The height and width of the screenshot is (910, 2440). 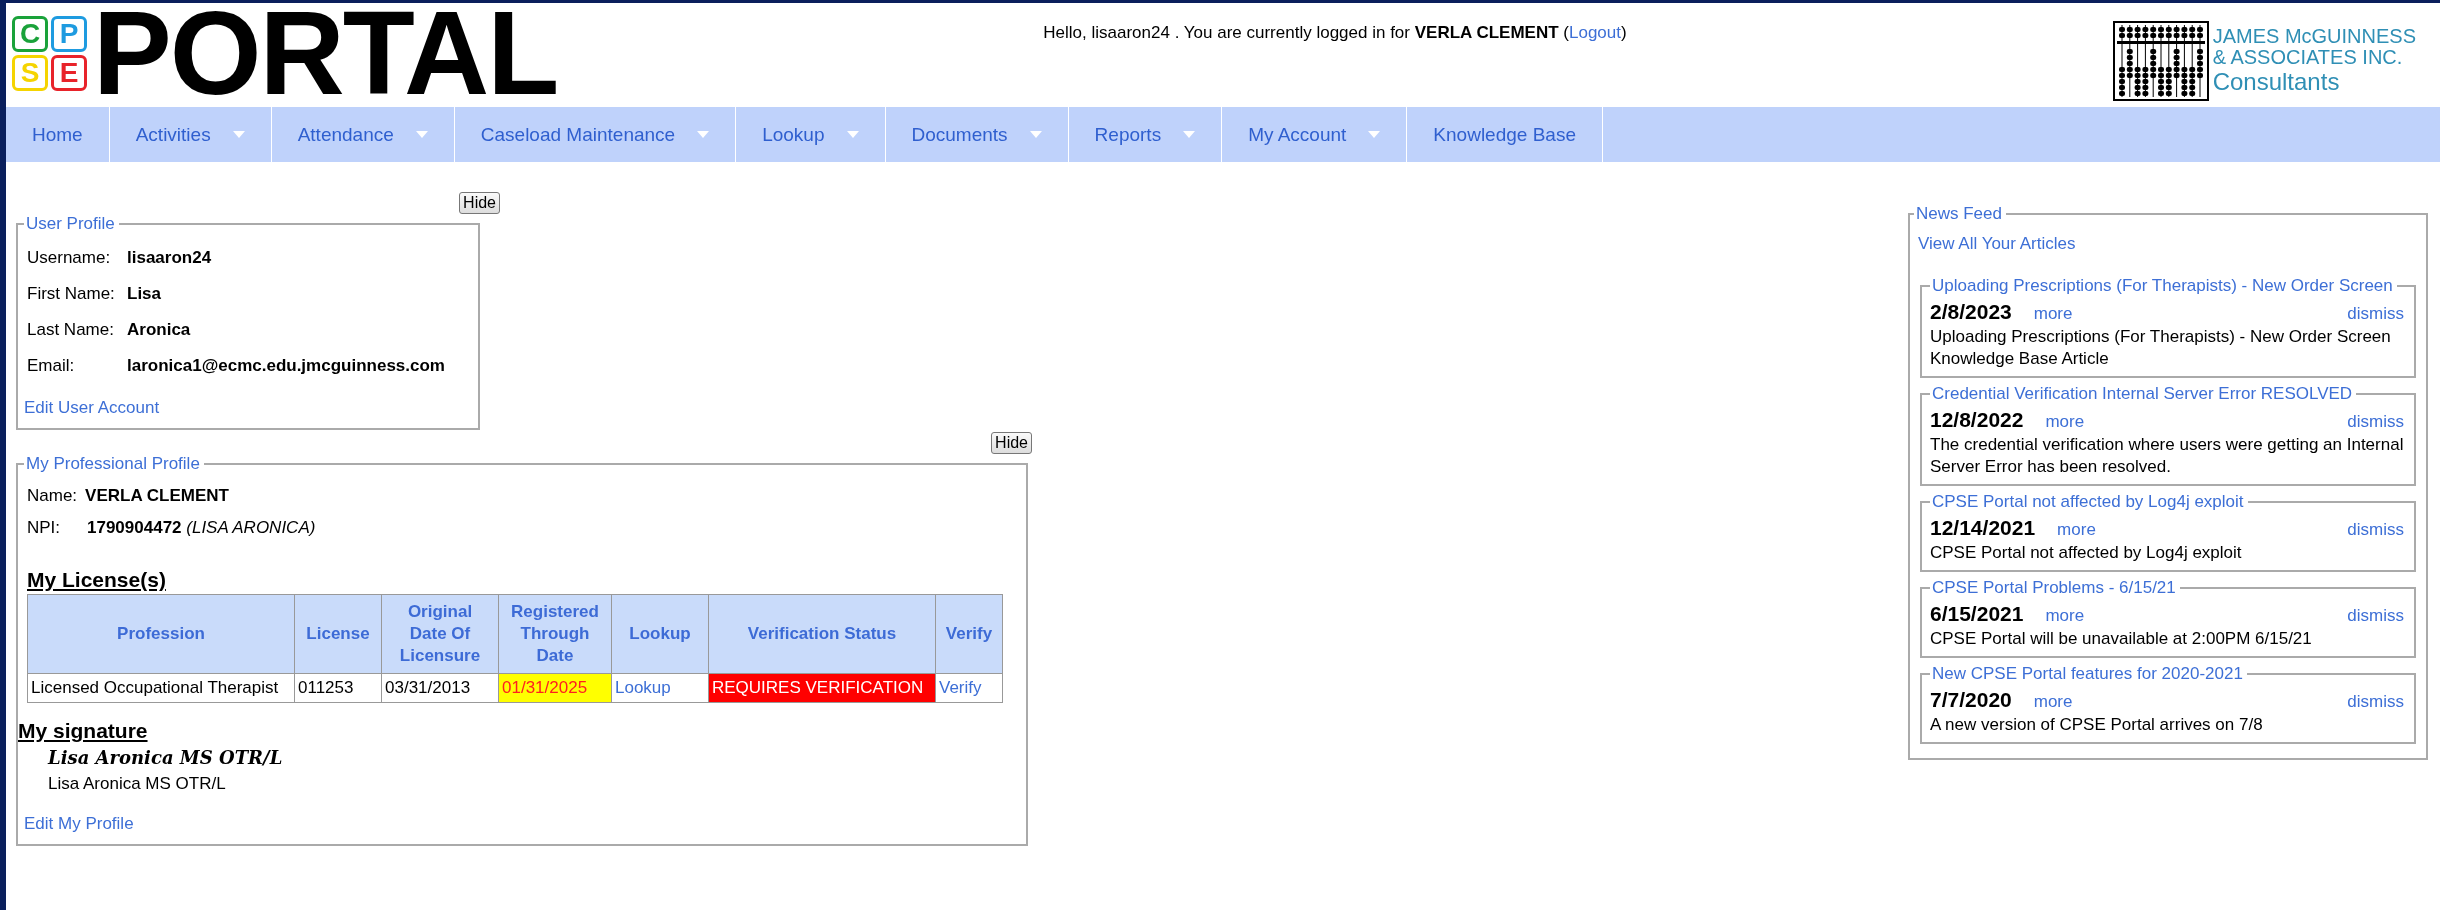 What do you see at coordinates (30, 33) in the screenshot?
I see `logo-letter: C` at bounding box center [30, 33].